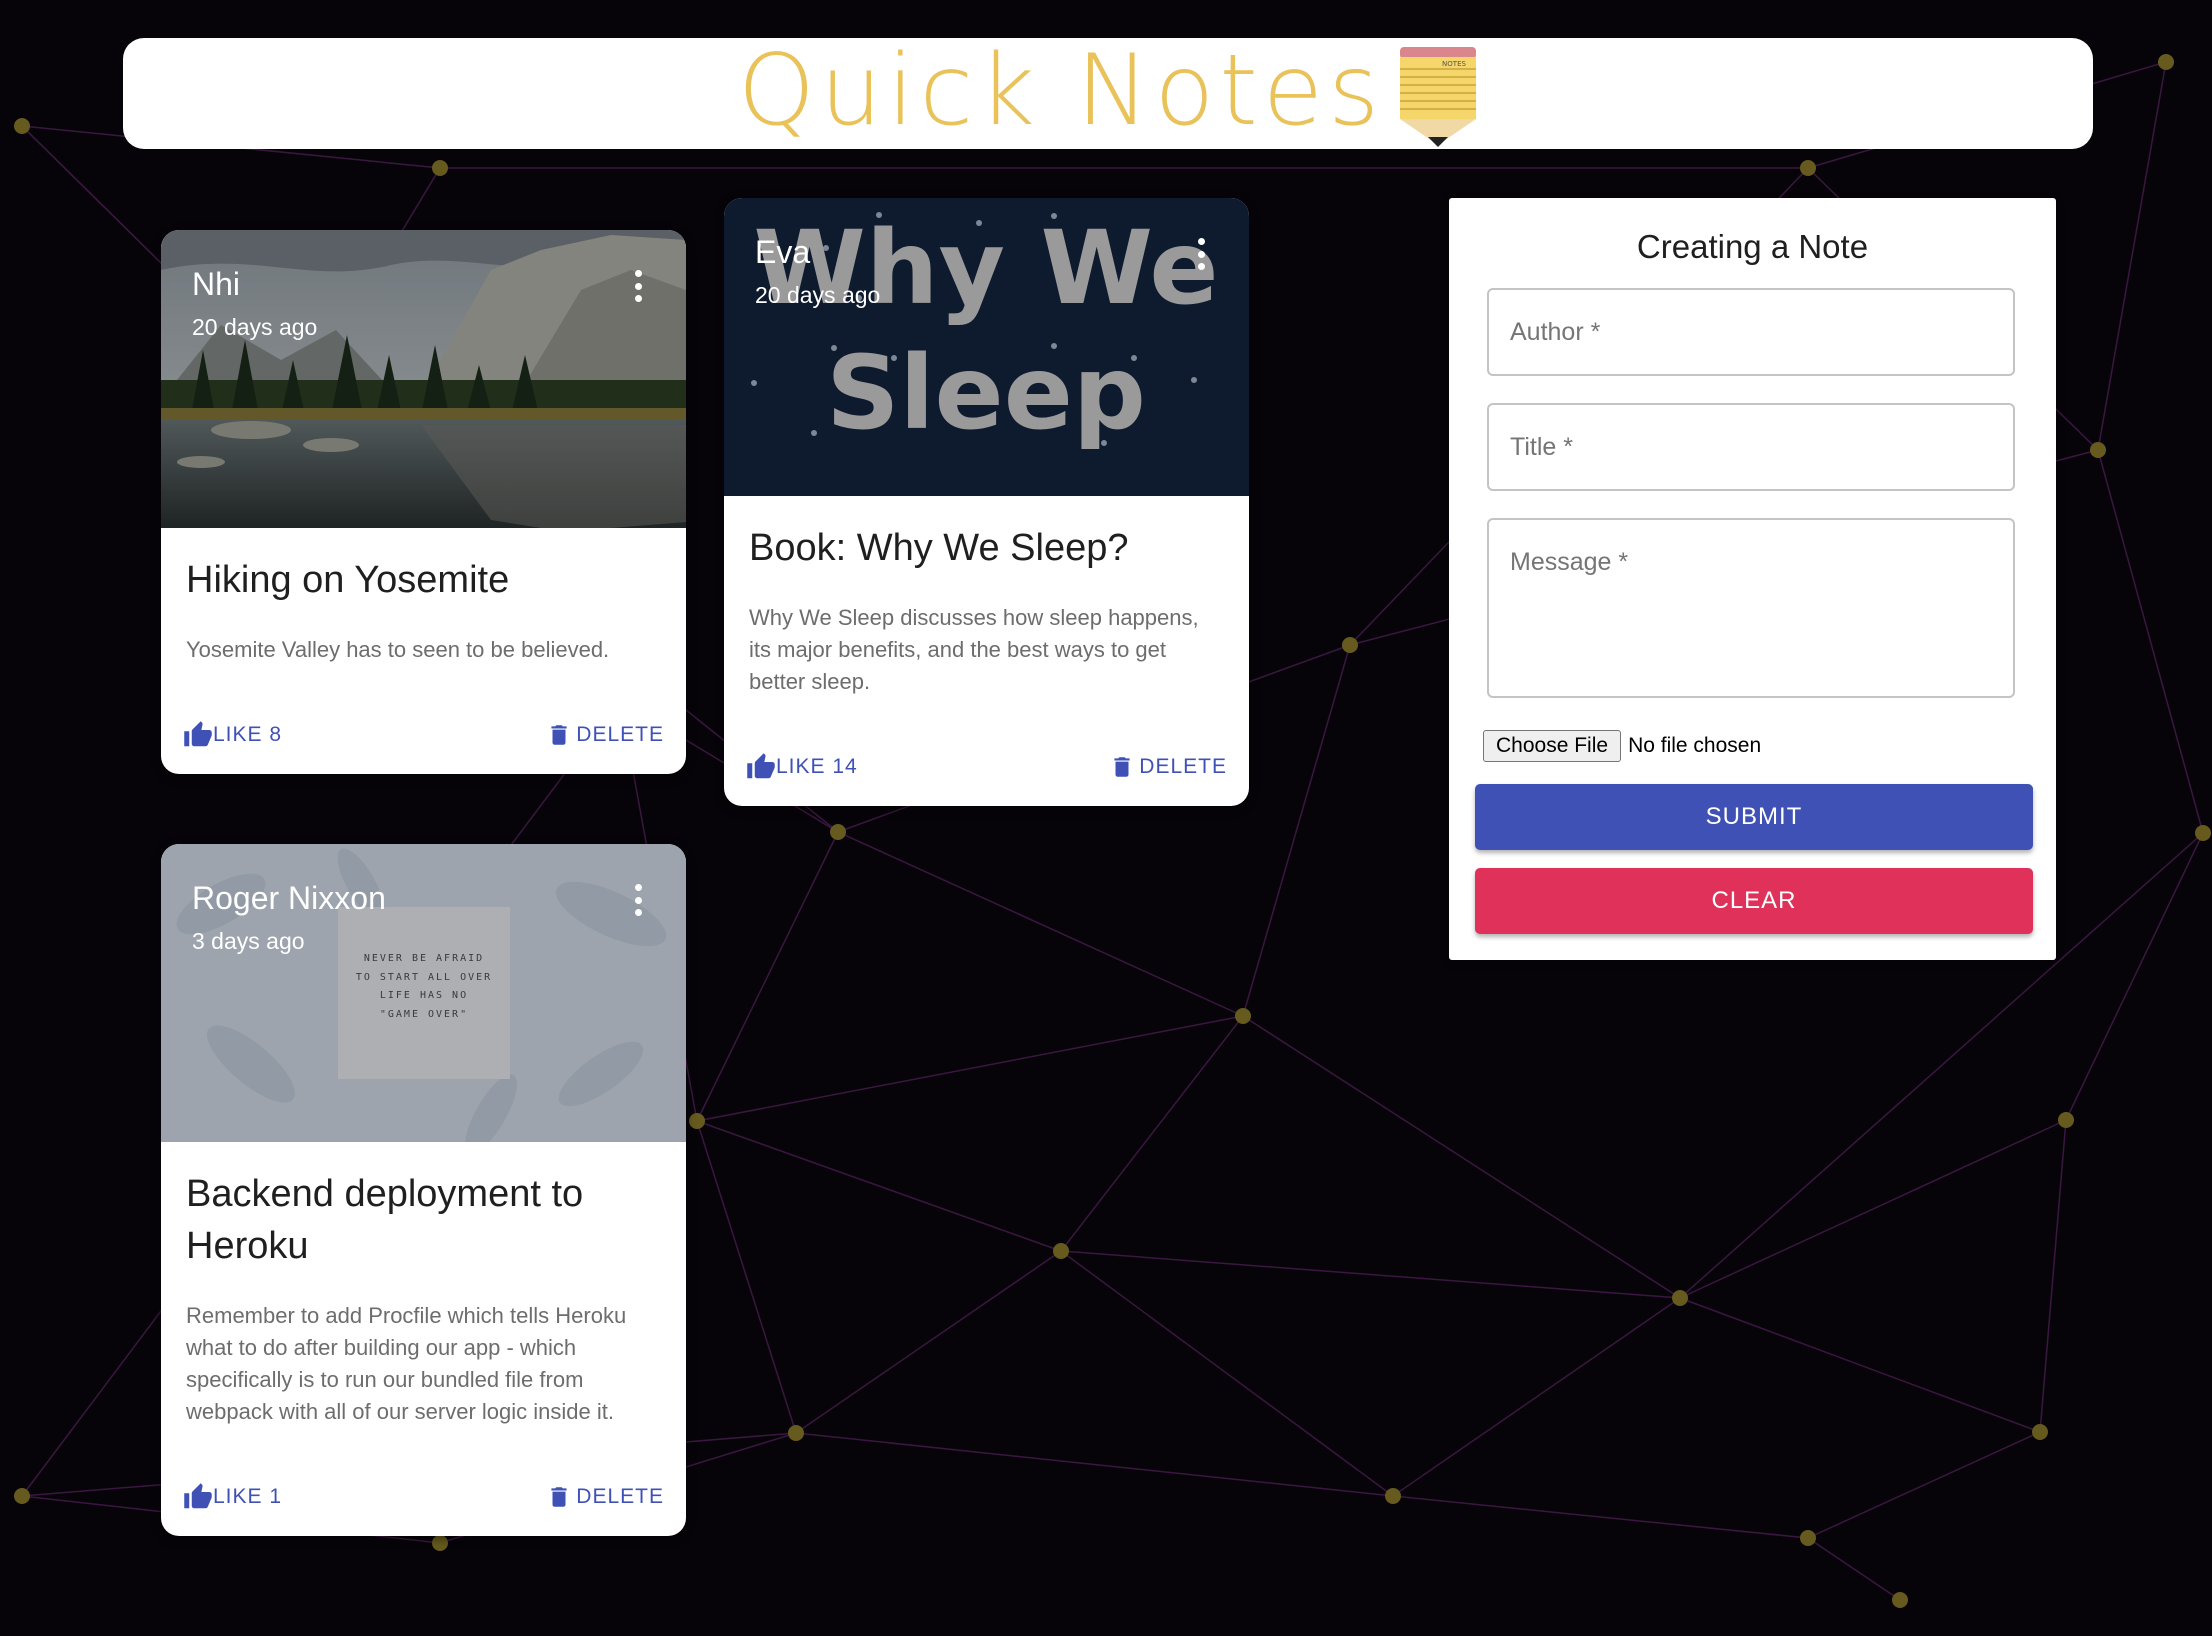 The image size is (2212, 1636). I want to click on post-image: Nhi 20 days ago, so click(423, 379).